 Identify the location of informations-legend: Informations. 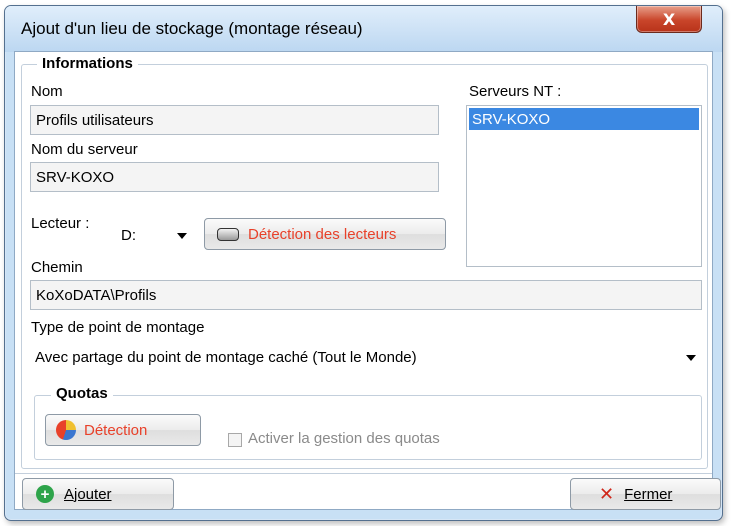
(87, 63).